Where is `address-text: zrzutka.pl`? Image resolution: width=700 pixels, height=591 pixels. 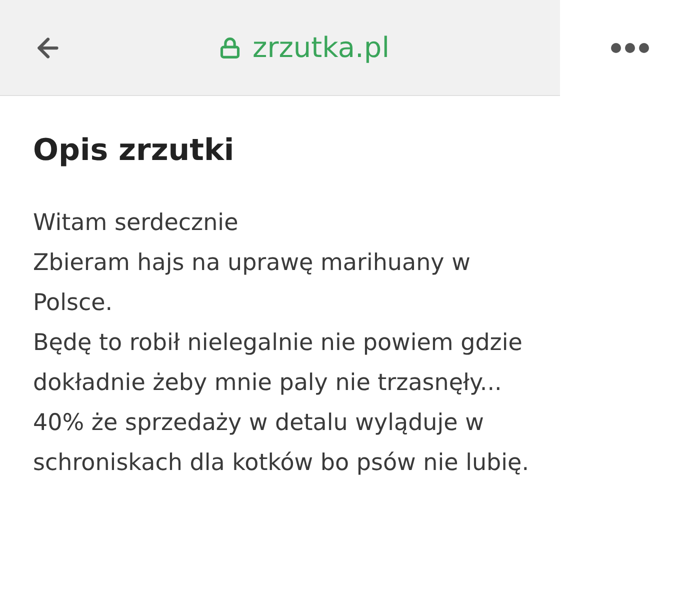 address-text: zrzutka.pl is located at coordinates (321, 48).